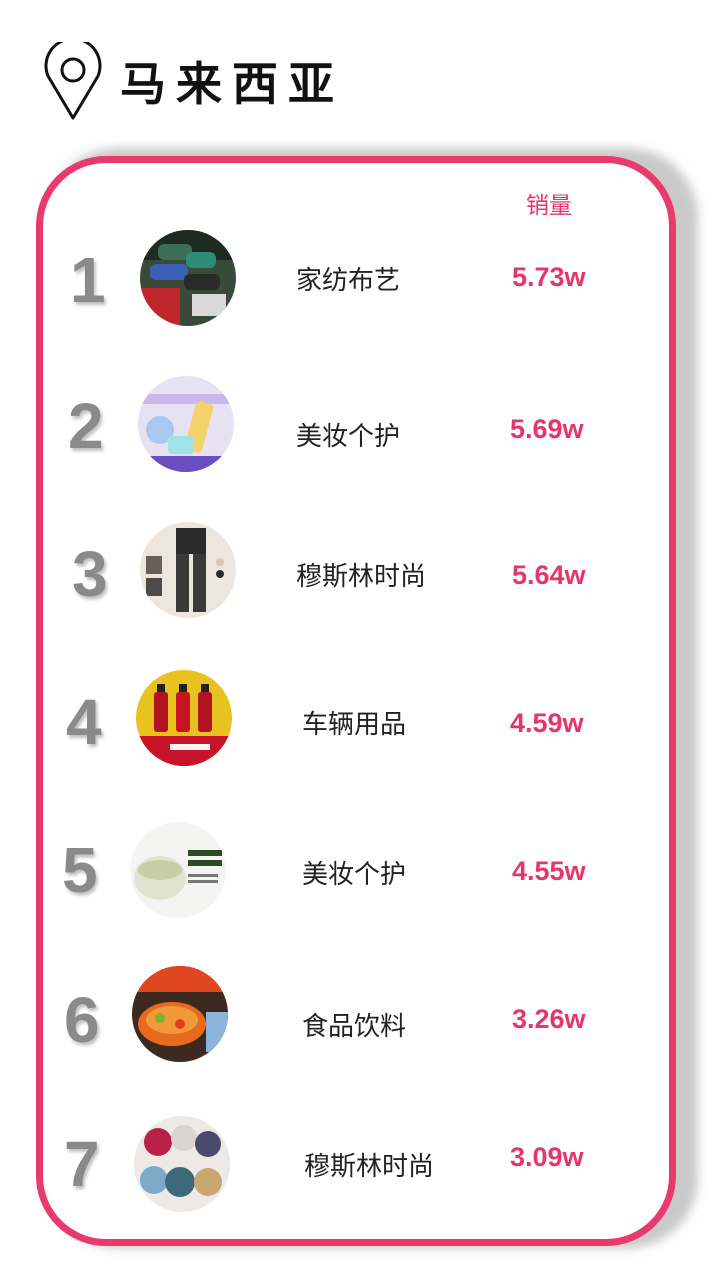 Image resolution: width=720 pixels, height=1280 pixels. I want to click on home-textile-product-image, so click(188, 278).